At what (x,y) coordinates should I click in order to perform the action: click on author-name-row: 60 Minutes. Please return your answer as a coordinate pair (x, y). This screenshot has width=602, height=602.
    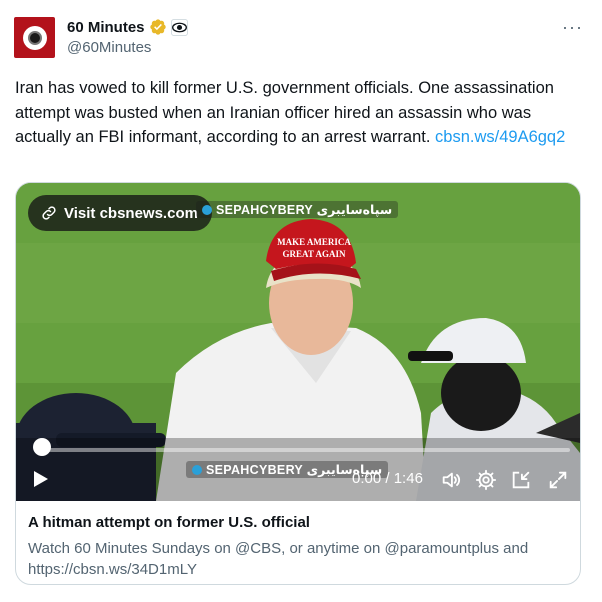
    Looking at the image, I should click on (127, 27).